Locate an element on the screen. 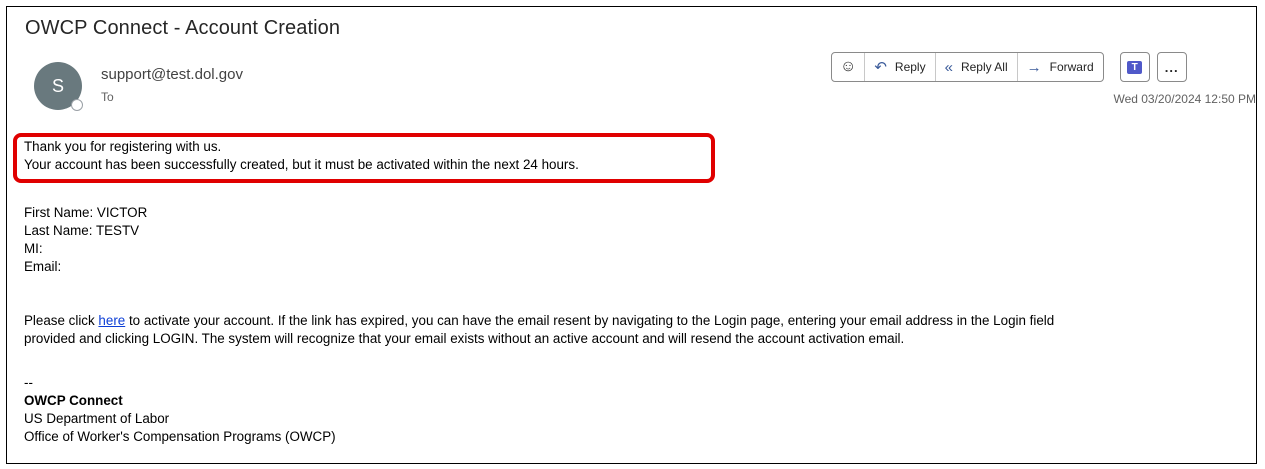 Image resolution: width=1265 pixels, height=469 pixels. signature-name: OWCP Connect is located at coordinates (180, 401).